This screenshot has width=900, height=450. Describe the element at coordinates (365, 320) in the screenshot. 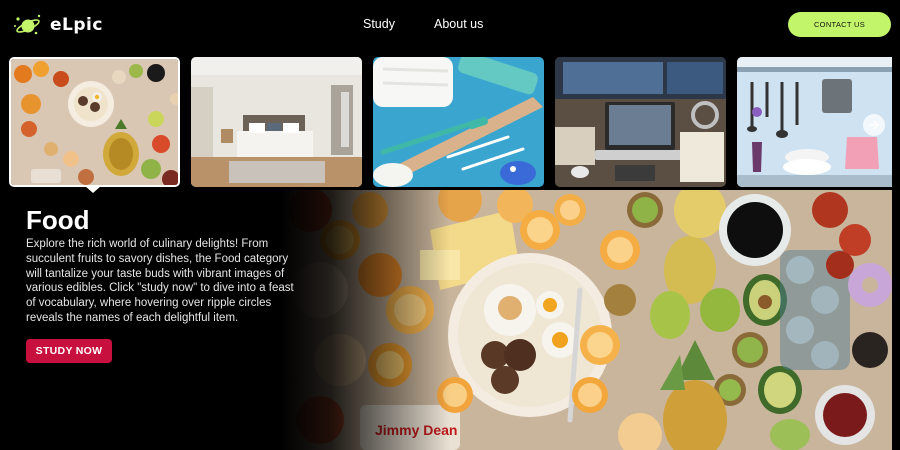

I see `hero-gradient-overlay` at that location.